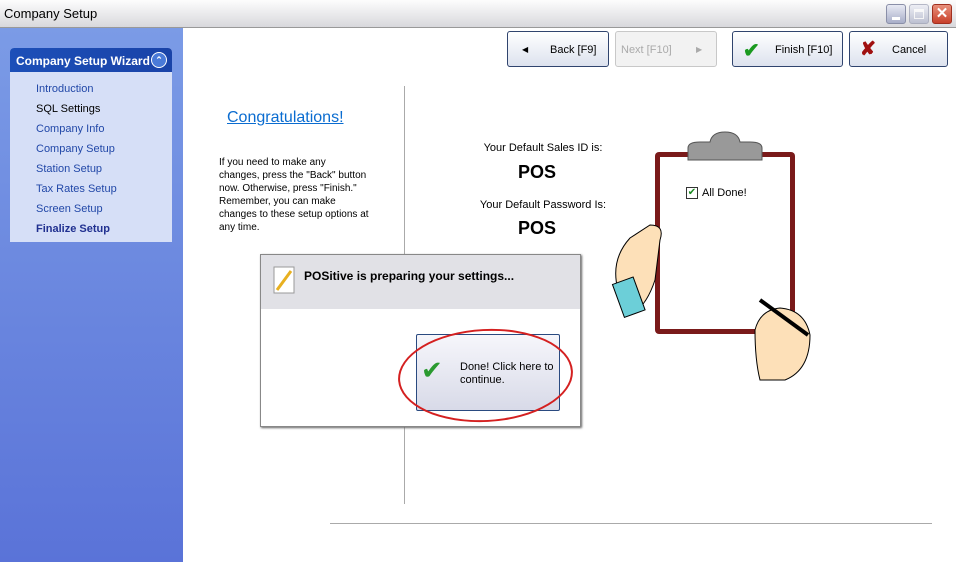  I want to click on close-icon: ✕, so click(942, 13).